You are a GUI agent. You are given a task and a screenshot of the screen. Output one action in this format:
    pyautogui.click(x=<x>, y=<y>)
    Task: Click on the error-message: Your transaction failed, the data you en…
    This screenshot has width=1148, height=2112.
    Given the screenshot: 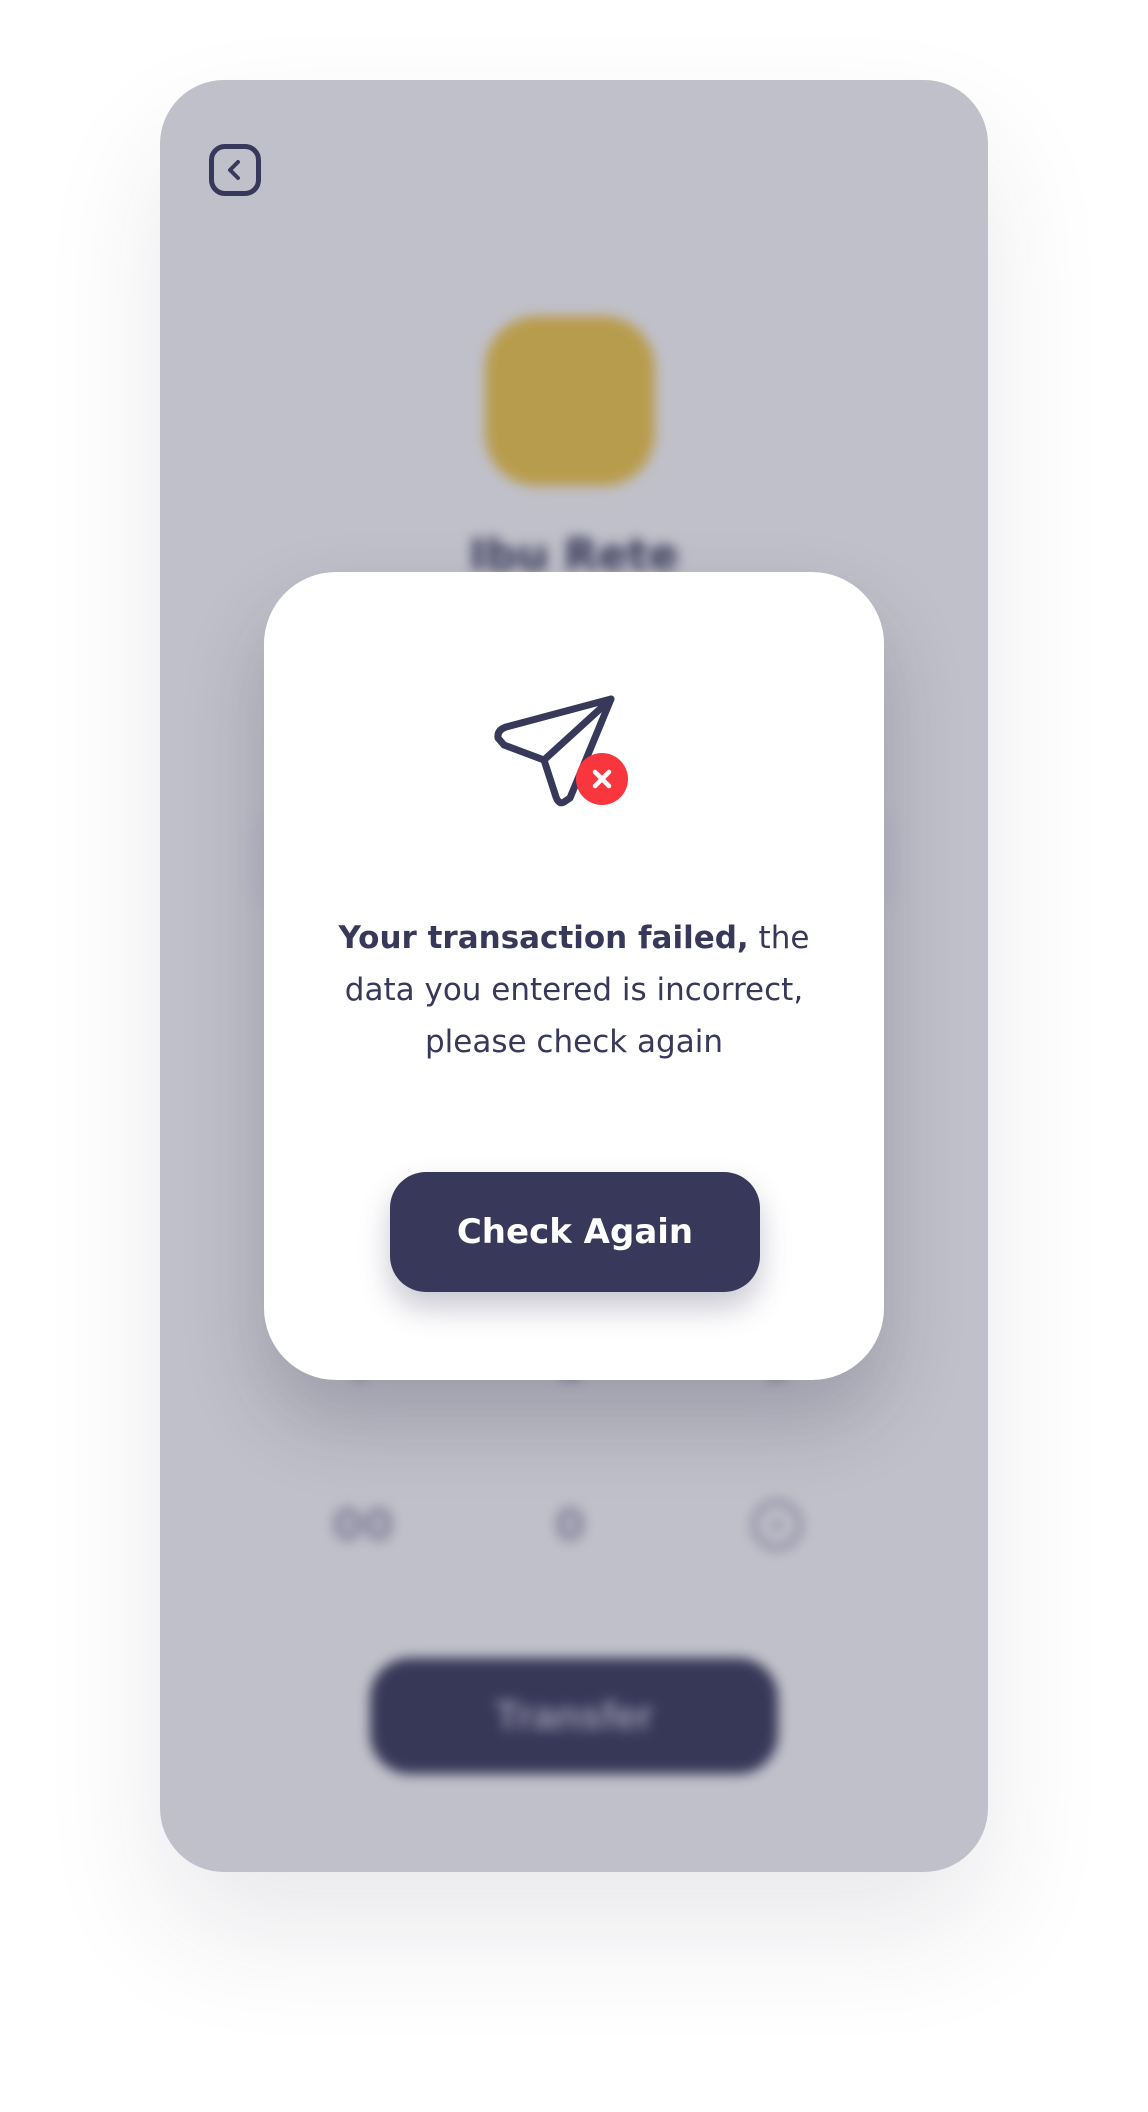 What is the action you would take?
    pyautogui.click(x=574, y=990)
    